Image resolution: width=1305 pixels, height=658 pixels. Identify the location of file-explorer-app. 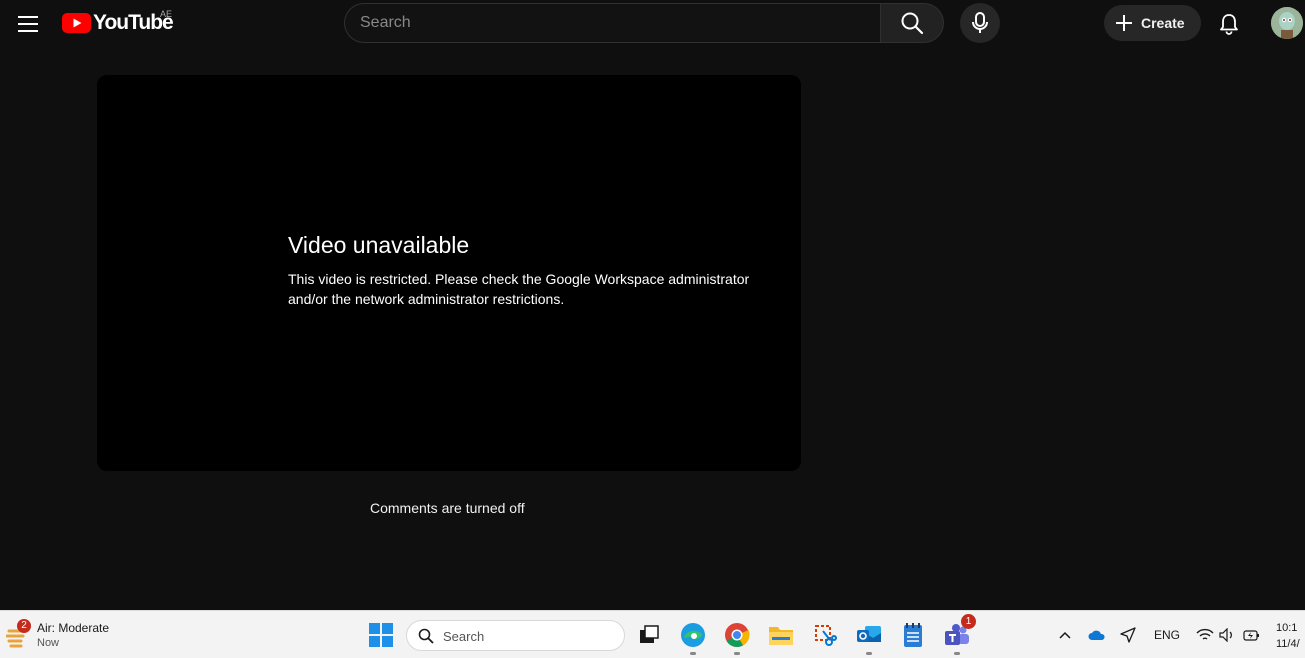
(781, 635).